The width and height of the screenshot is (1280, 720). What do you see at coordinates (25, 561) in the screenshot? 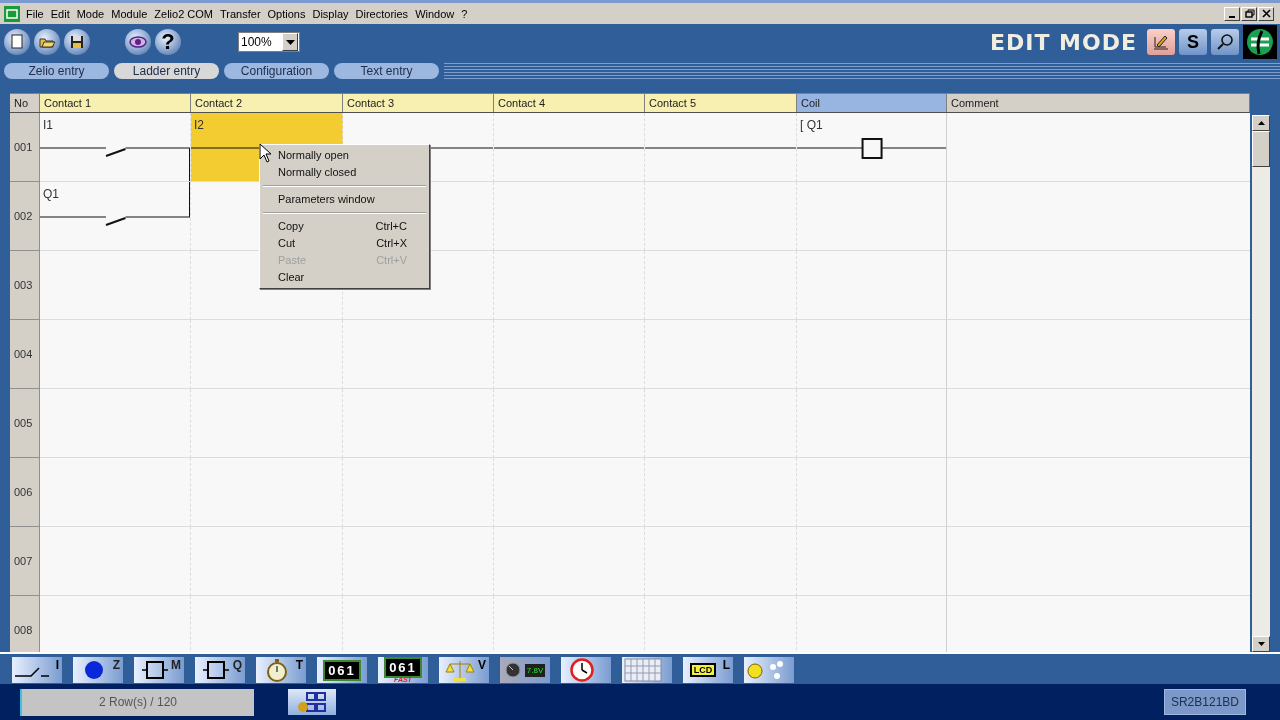
I see `row-number: 007` at bounding box center [25, 561].